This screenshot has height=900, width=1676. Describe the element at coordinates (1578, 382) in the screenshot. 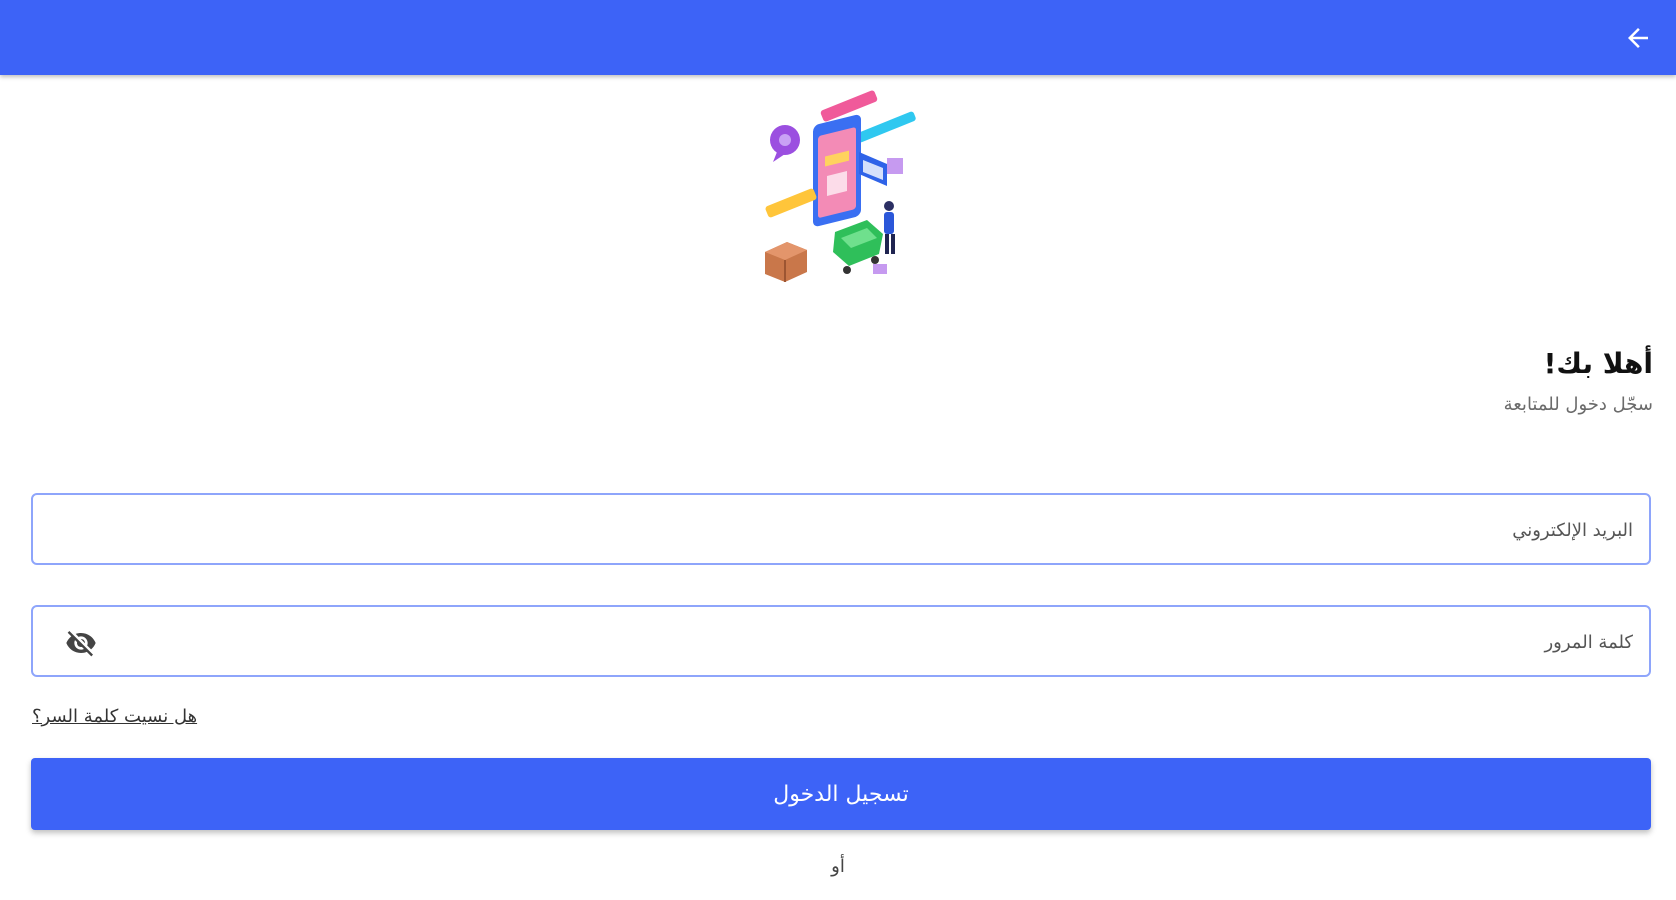

I see `welcome-section: أهلا بك! سجّل دخول للمتابعة` at that location.